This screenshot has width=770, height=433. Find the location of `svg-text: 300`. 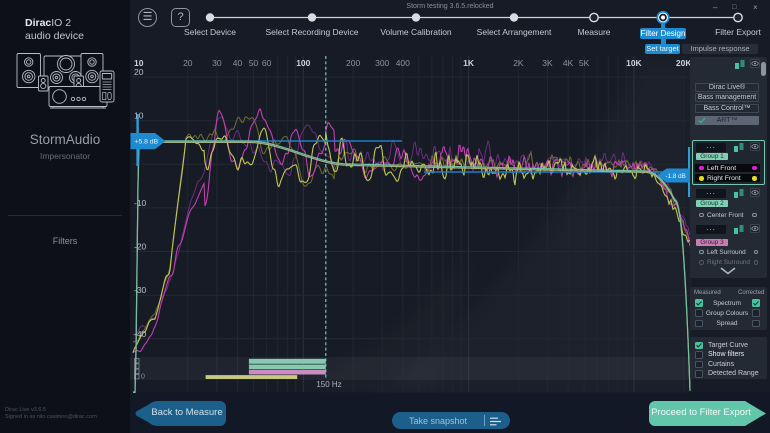

svg-text: 300 is located at coordinates (382, 63).